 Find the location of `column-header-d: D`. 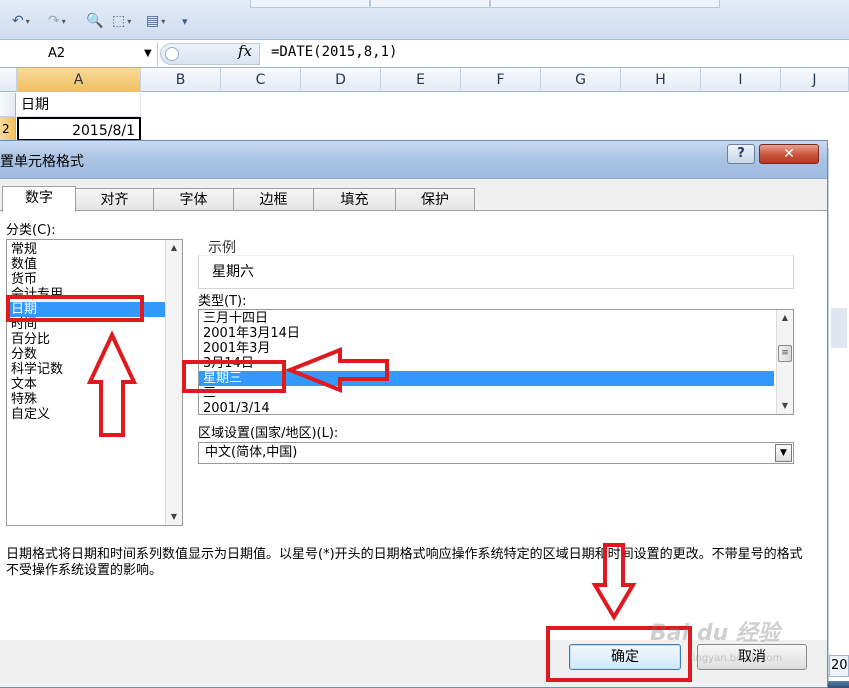

column-header-d: D is located at coordinates (341, 80).